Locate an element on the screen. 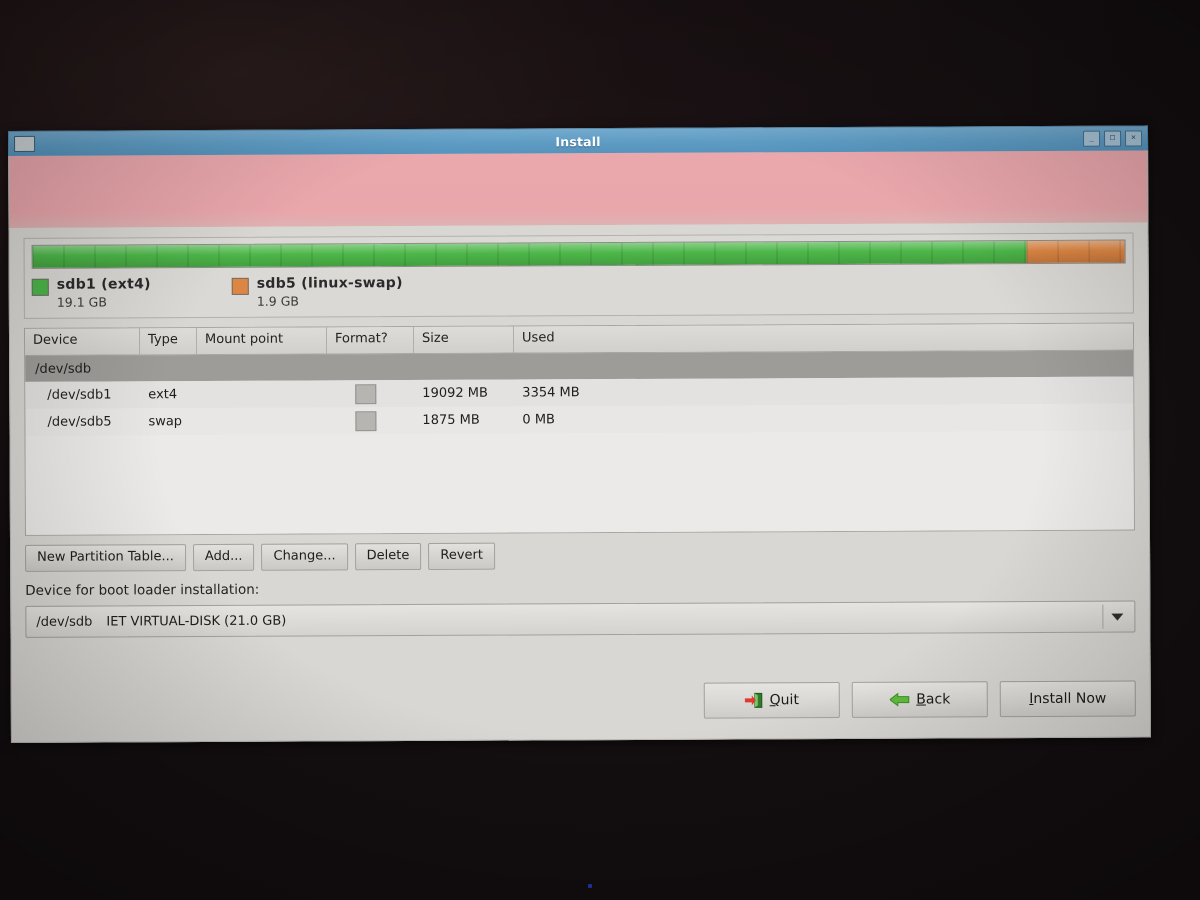 This screenshot has width=1200, height=900. revert-button: Revert is located at coordinates (462, 556).